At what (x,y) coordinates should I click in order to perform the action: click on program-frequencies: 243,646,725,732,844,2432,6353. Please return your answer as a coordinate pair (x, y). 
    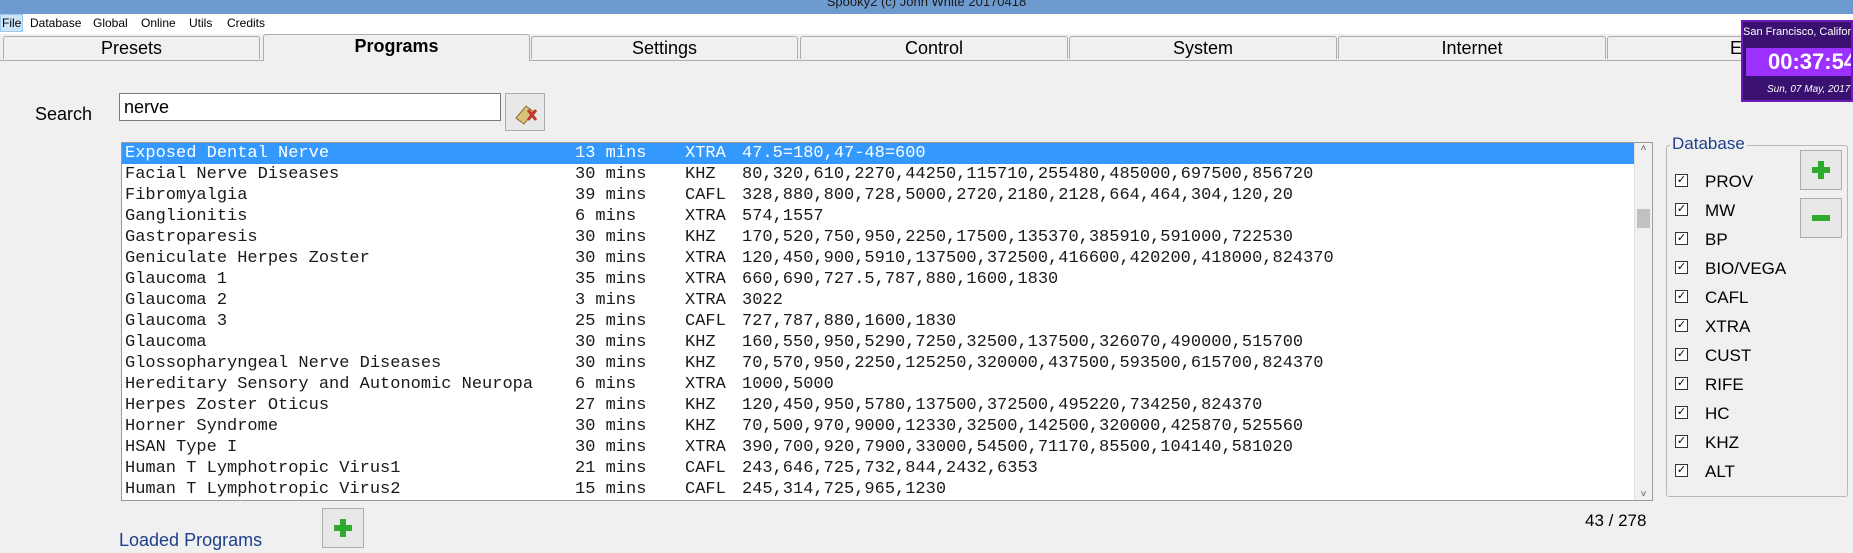
    Looking at the image, I should click on (890, 468).